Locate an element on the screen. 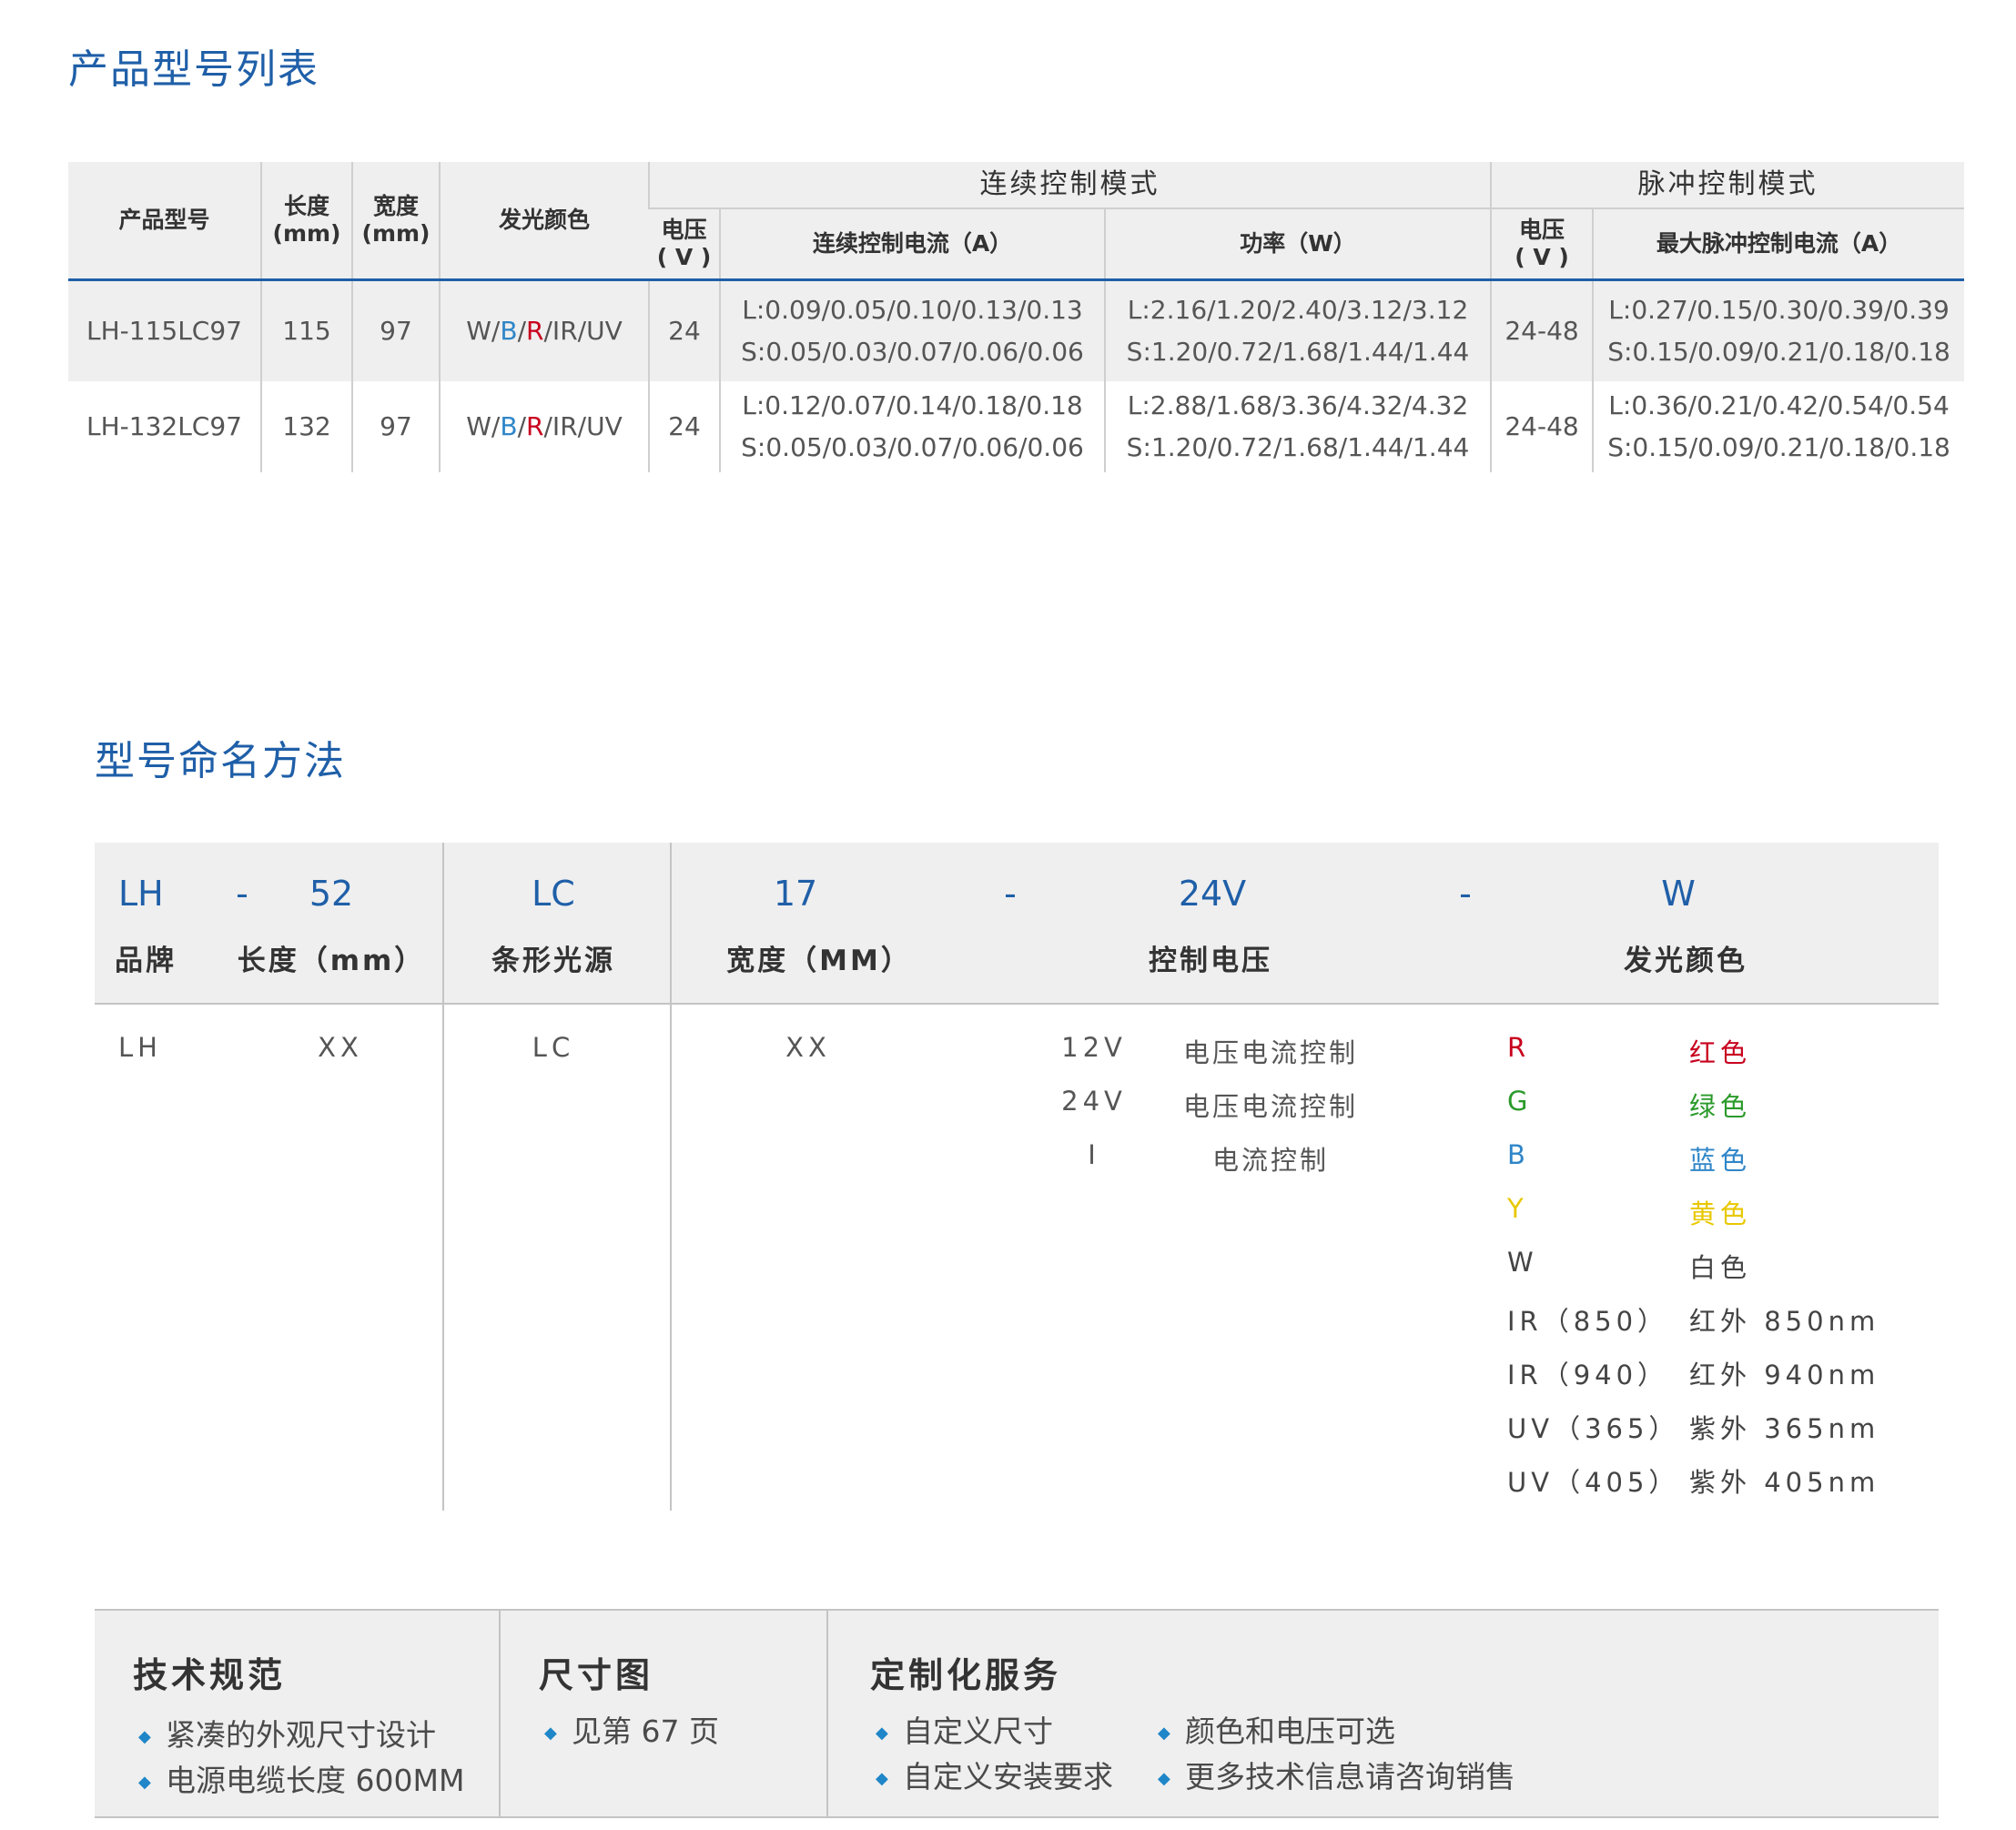 The image size is (2016, 1830). naming-method-title: 型号命名方法 is located at coordinates (220, 761).